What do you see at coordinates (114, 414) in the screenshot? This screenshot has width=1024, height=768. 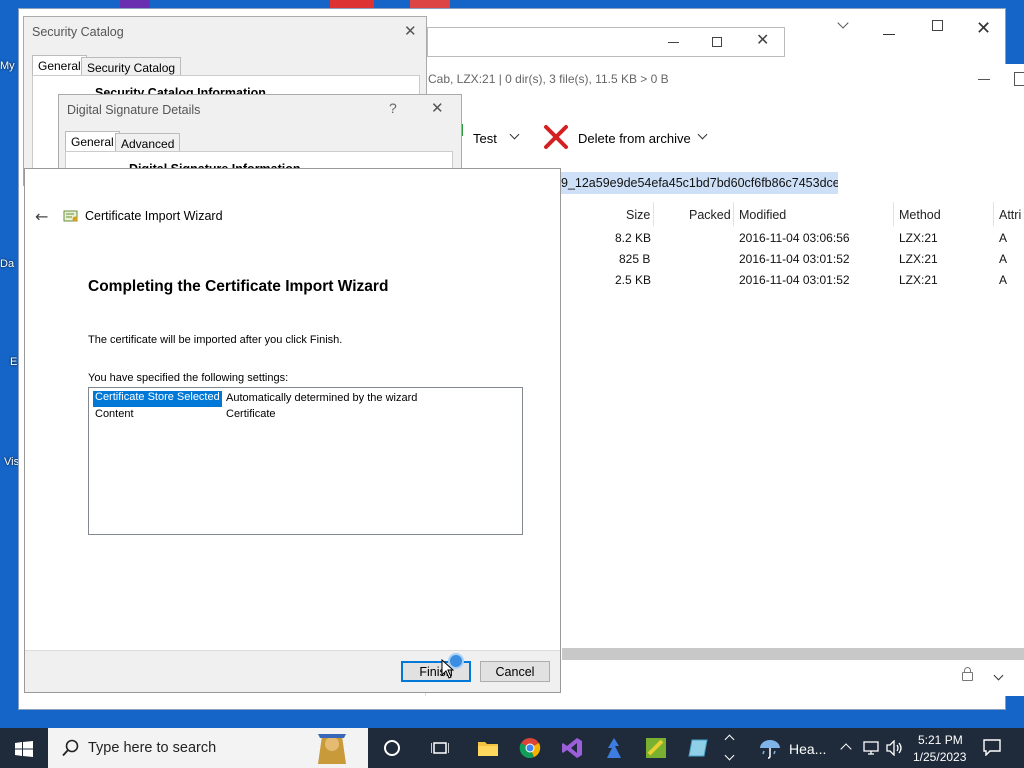 I see `settings-key: Content` at bounding box center [114, 414].